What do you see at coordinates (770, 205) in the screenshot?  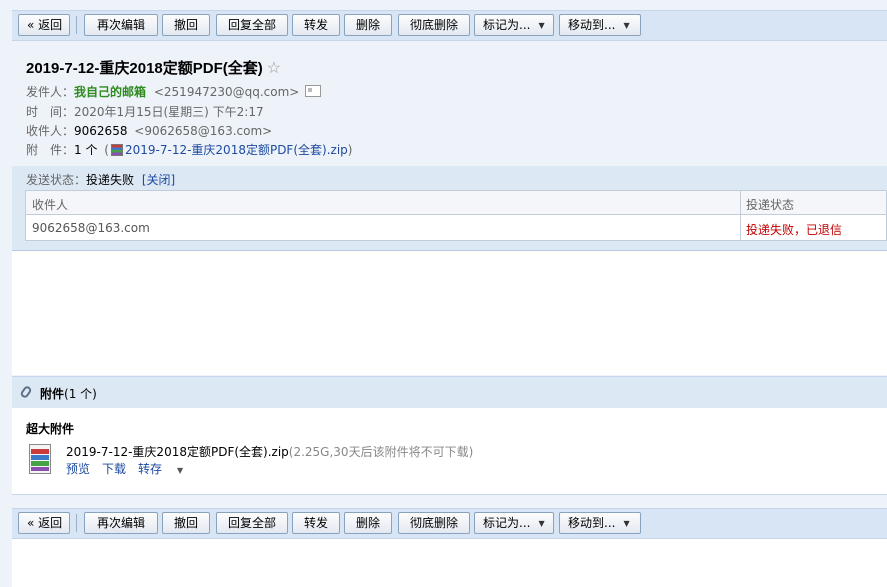 I see `column-header-status: 投递状态` at bounding box center [770, 205].